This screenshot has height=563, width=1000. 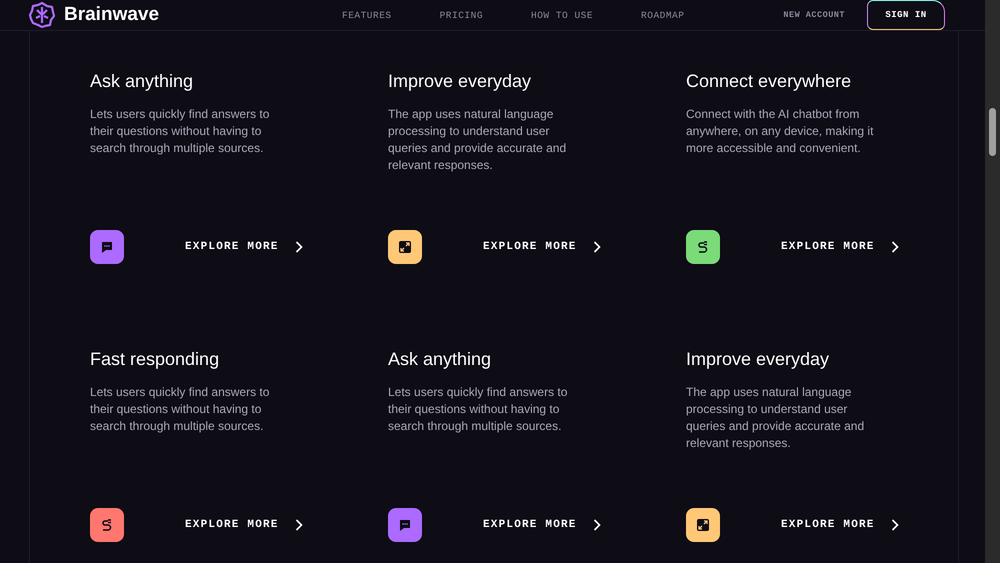 What do you see at coordinates (662, 15) in the screenshot?
I see `nav-link: ROADMAP` at bounding box center [662, 15].